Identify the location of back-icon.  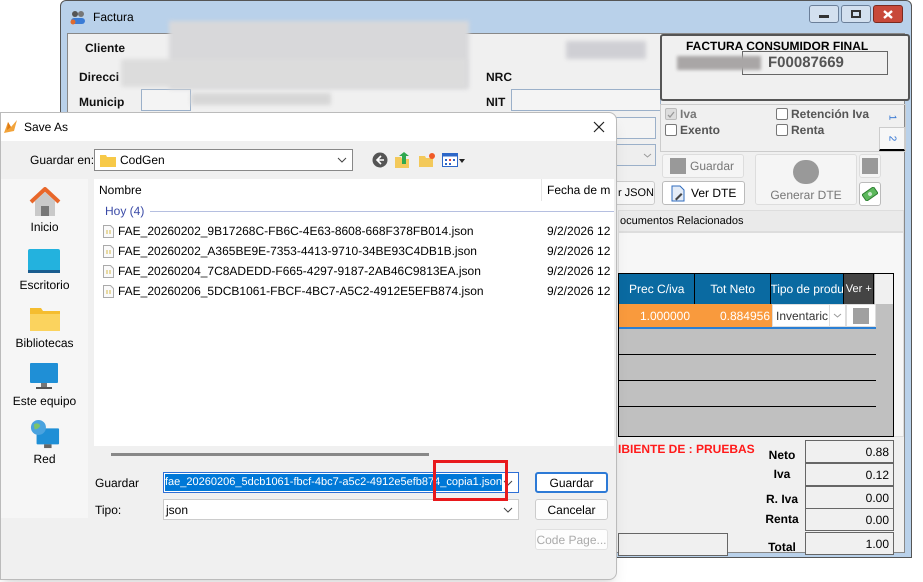
(380, 160).